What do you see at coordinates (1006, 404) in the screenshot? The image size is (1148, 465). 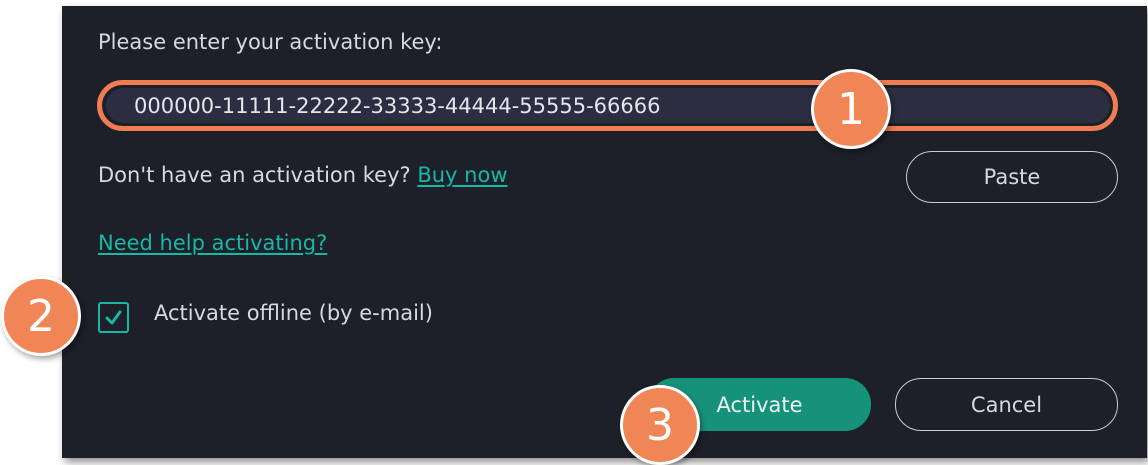 I see `cancel-button: Cancel` at bounding box center [1006, 404].